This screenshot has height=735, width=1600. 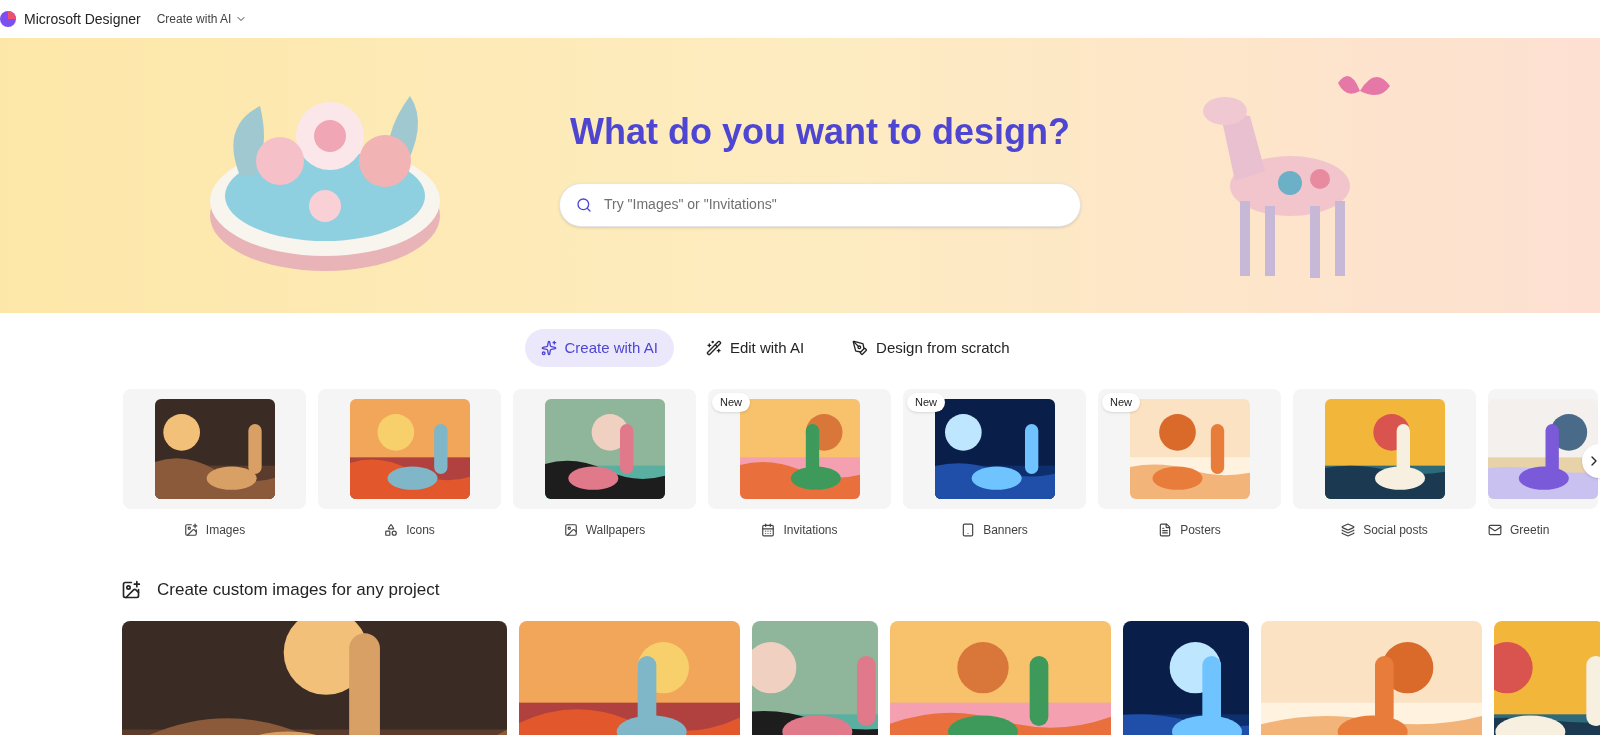 I want to click on document-icon, so click(x=1165, y=530).